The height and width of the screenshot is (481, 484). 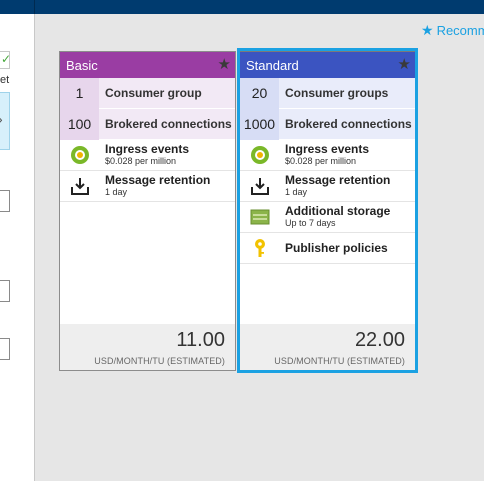 I want to click on price-footer: 22.00 USD/MONTH/TU (ESTIMATED), so click(x=327, y=347).